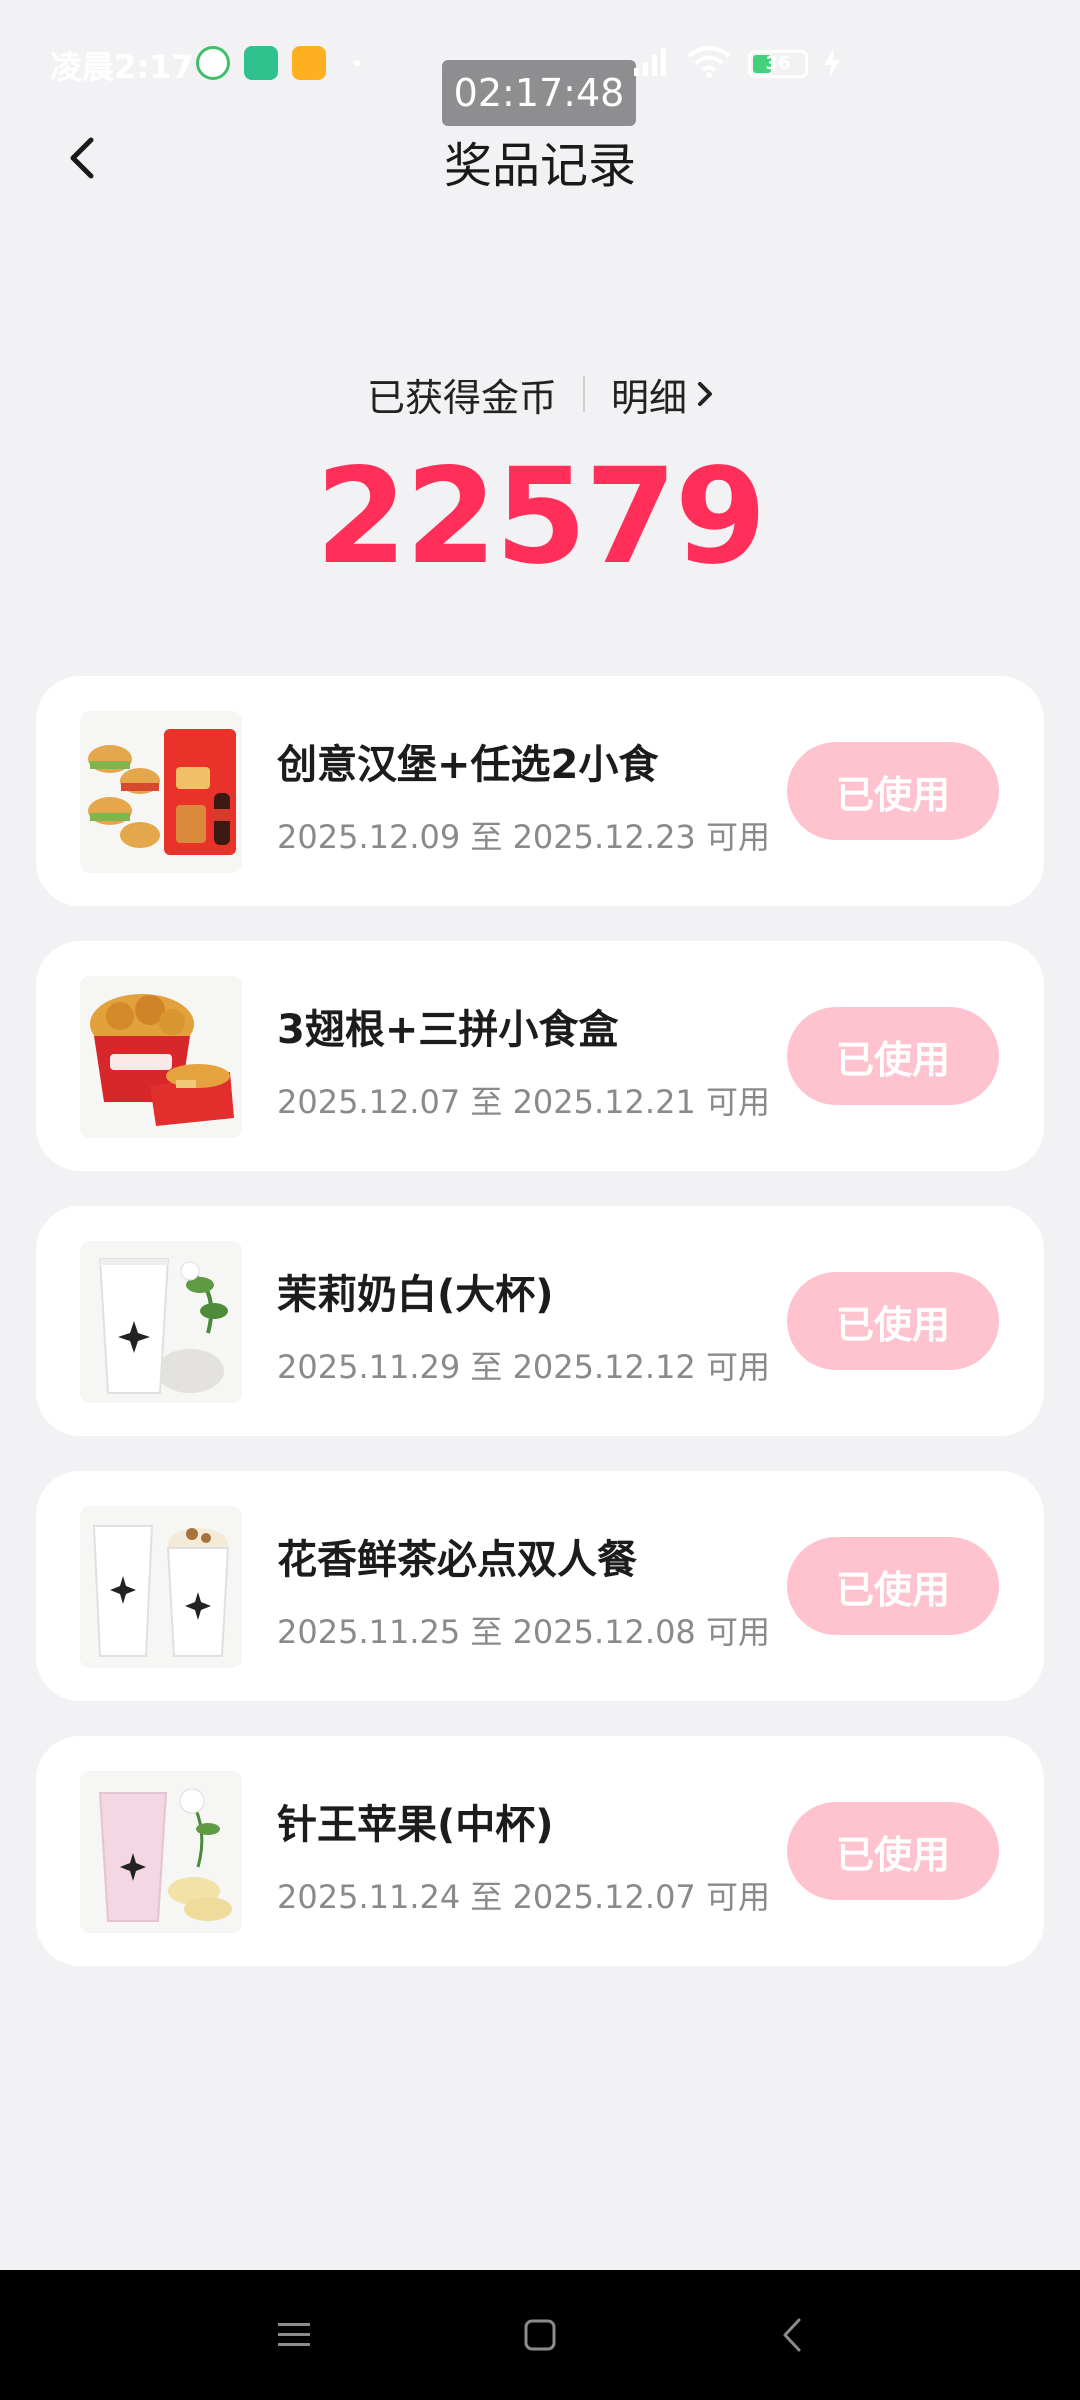  Describe the element at coordinates (122, 67) in the screenshot. I see `status-time: 凌晨2:17` at that location.